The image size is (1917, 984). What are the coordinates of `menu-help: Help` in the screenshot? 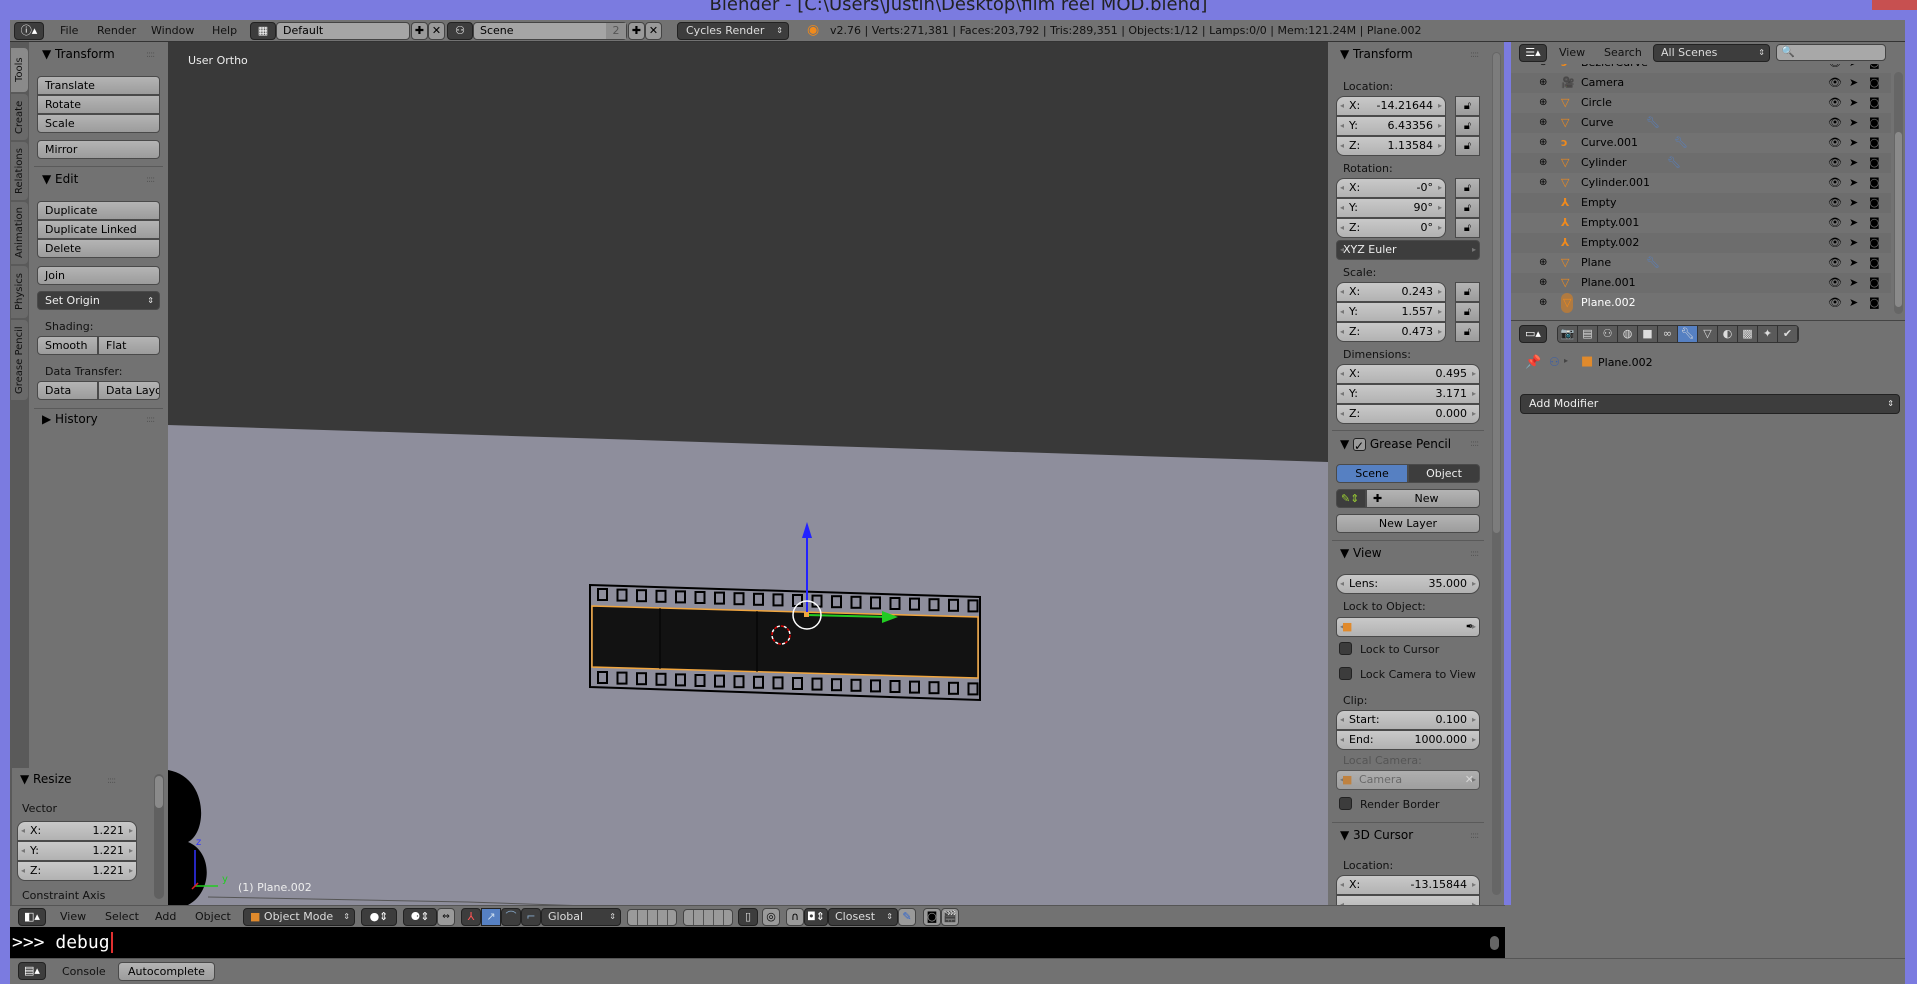 It's located at (224, 30).